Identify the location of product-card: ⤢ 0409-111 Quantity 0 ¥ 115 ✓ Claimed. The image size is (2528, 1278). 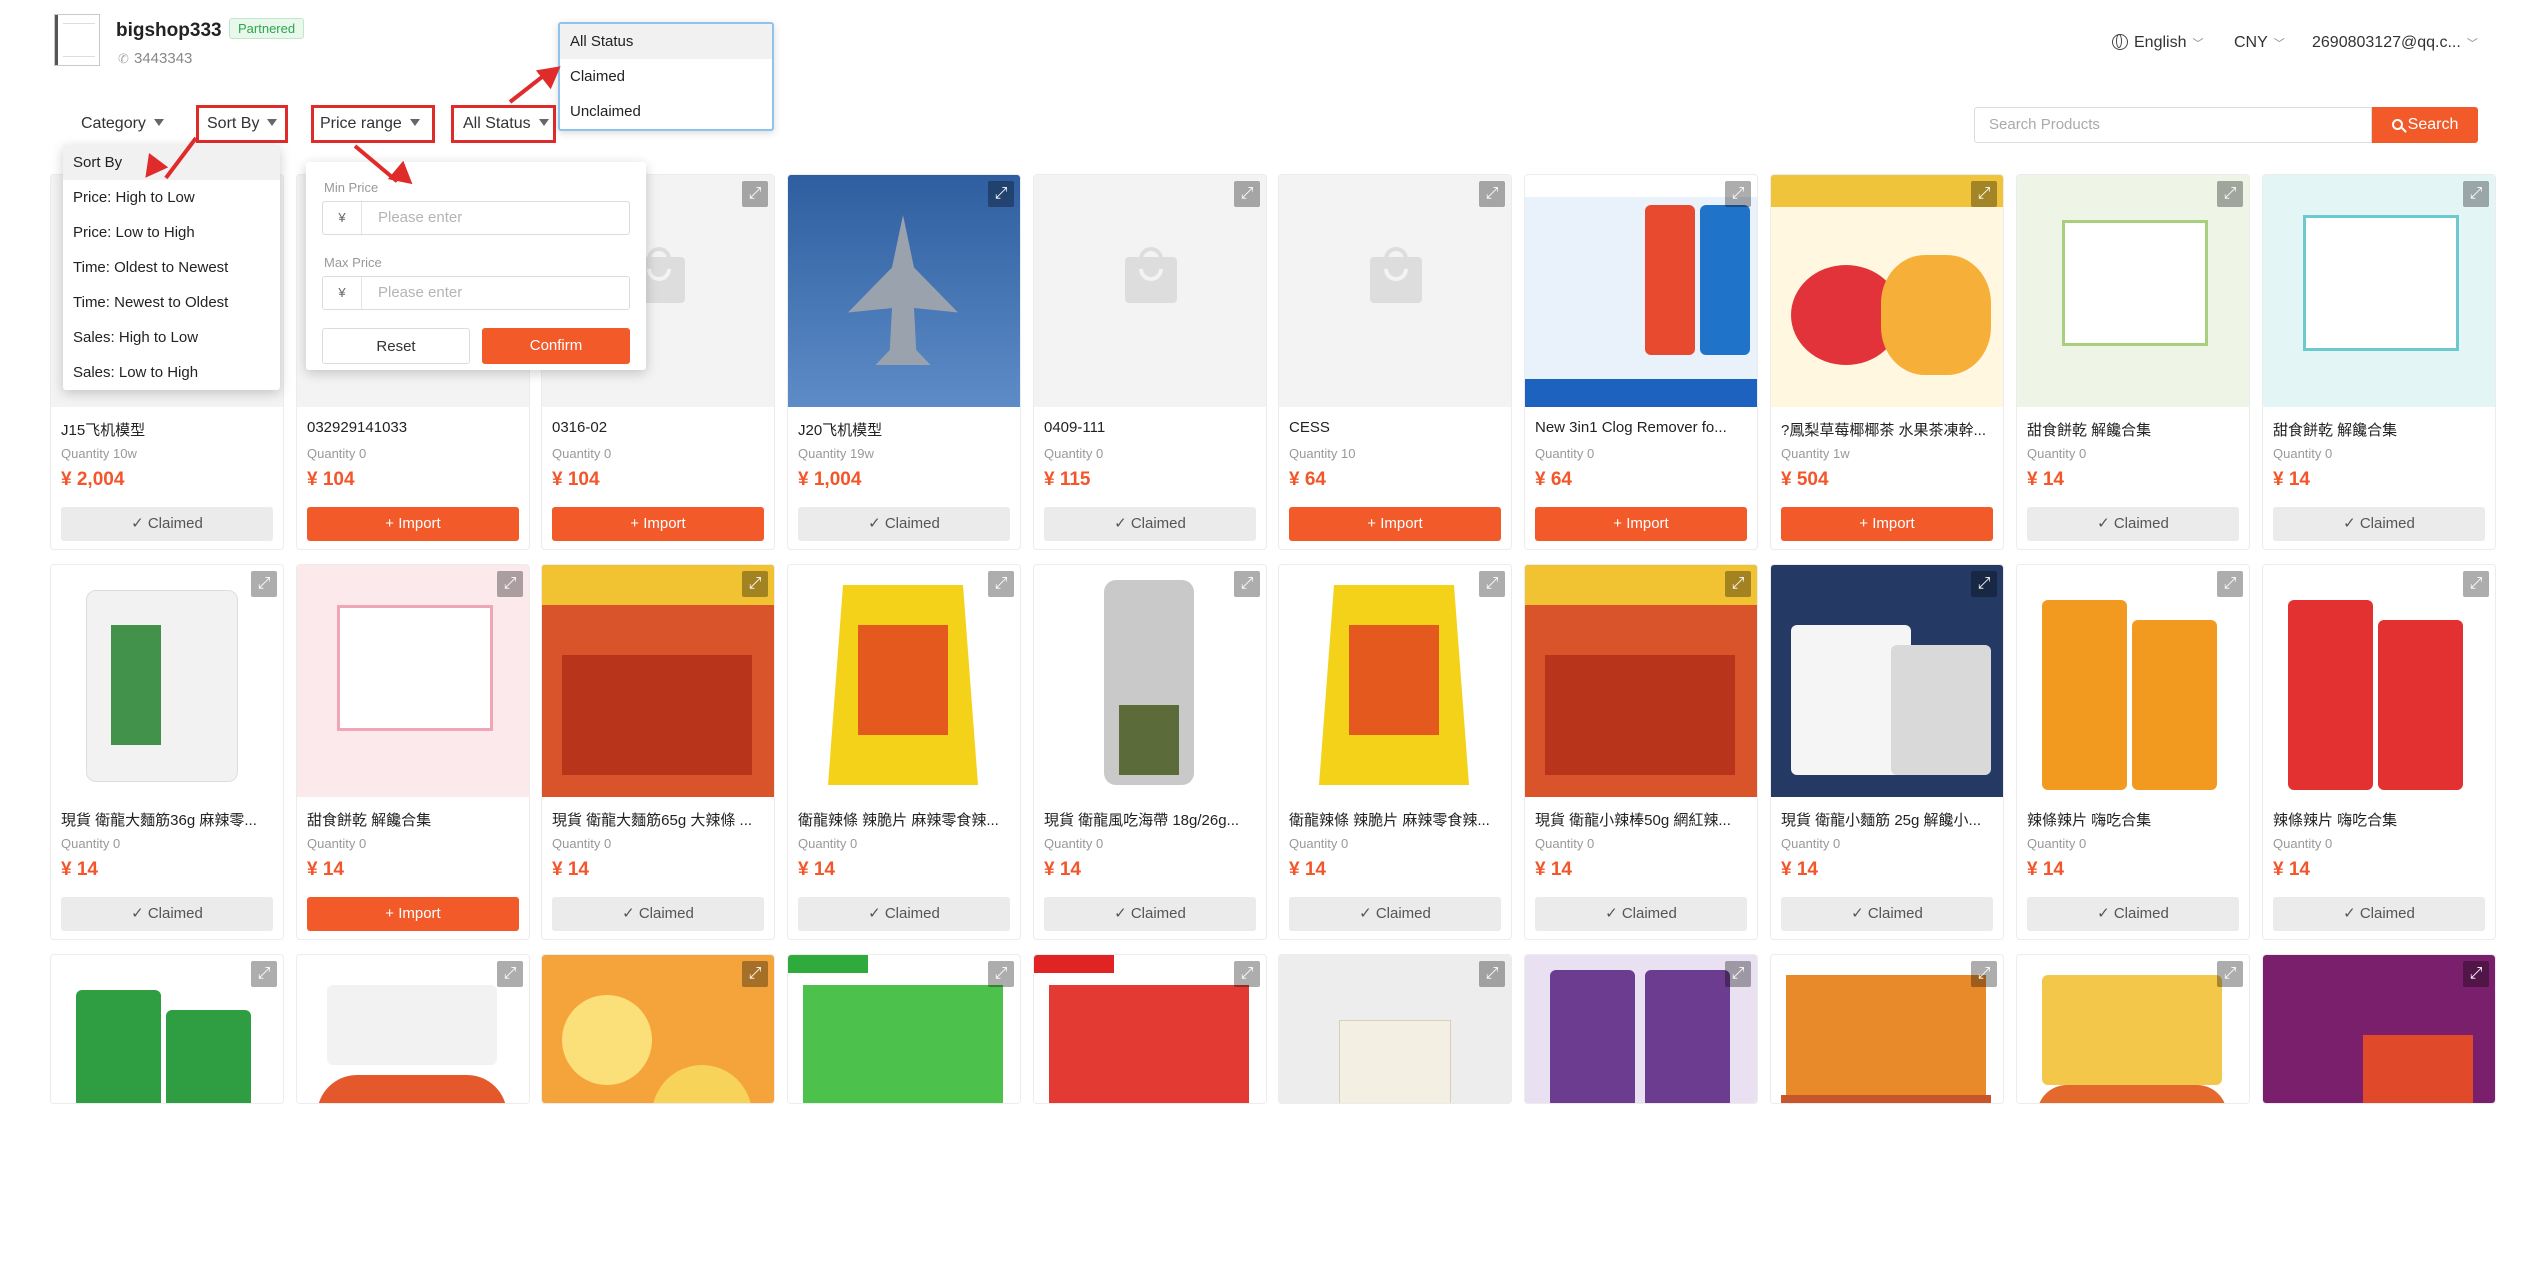
(1150, 362).